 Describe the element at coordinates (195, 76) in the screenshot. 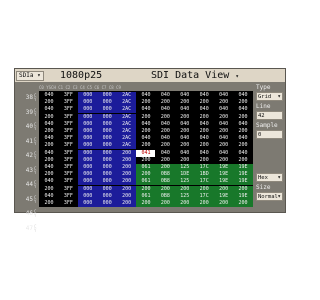

I see `view-title-menu: SDI Data View ▾` at that location.